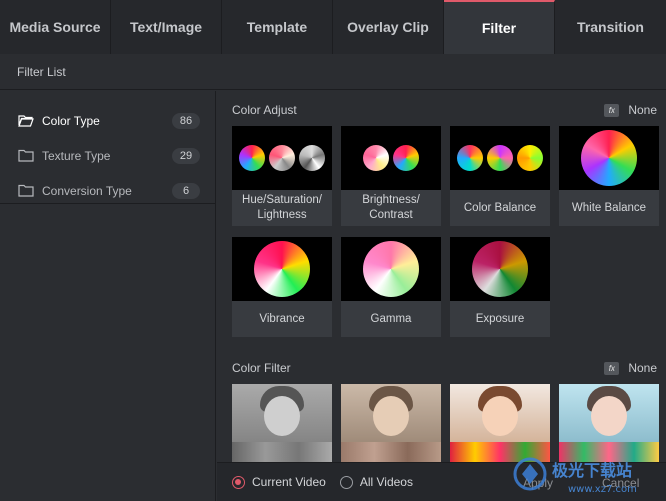 The image size is (666, 501). What do you see at coordinates (388, 27) in the screenshot?
I see `tab-overlay-clip: Overlay Clip` at bounding box center [388, 27].